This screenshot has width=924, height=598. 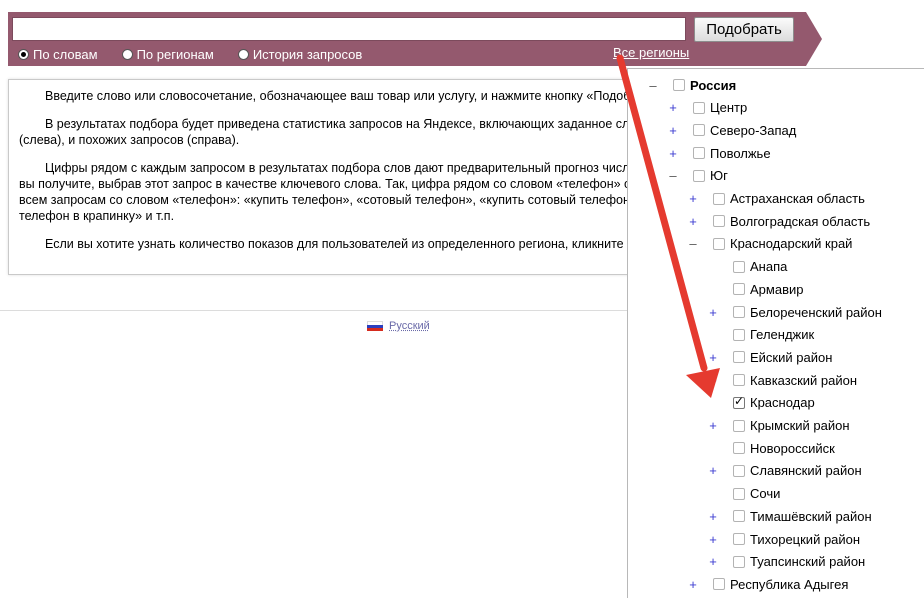 I want to click on footer-divider, so click(x=315, y=310).